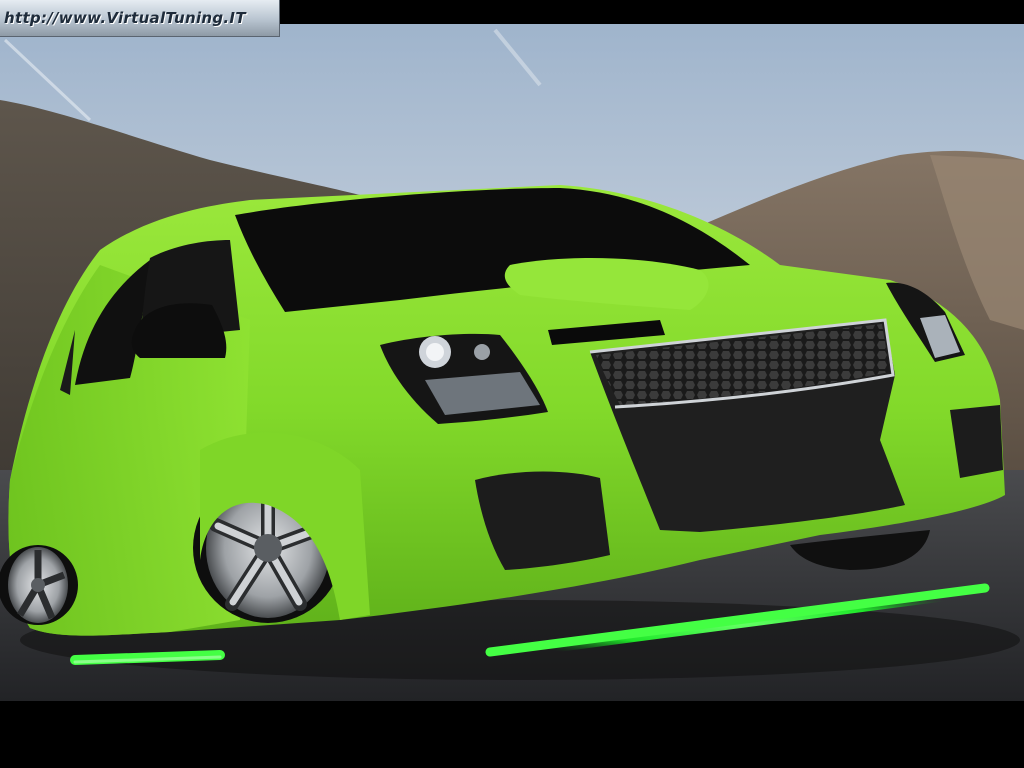 Image resolution: width=1024 pixels, height=768 pixels. I want to click on site-watermark: http://www.VirtualTuning.IT, so click(140, 18).